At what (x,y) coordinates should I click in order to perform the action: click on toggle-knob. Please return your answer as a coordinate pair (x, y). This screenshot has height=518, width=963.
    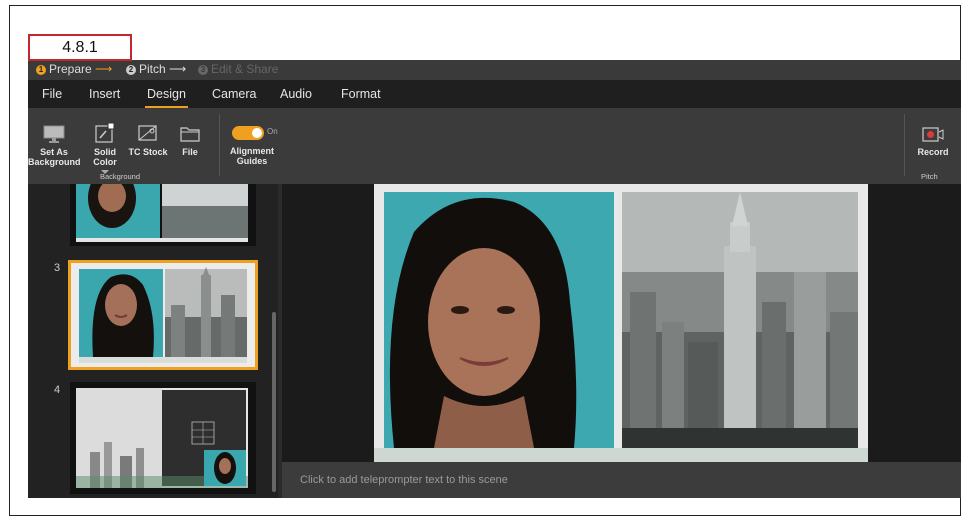
    Looking at the image, I should click on (257, 133).